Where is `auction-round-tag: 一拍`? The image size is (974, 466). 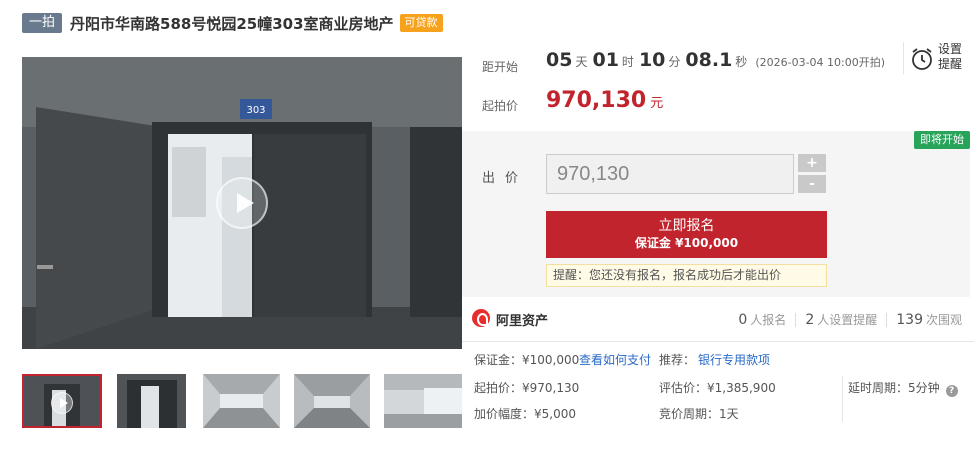
auction-round-tag: 一拍 is located at coordinates (42, 23).